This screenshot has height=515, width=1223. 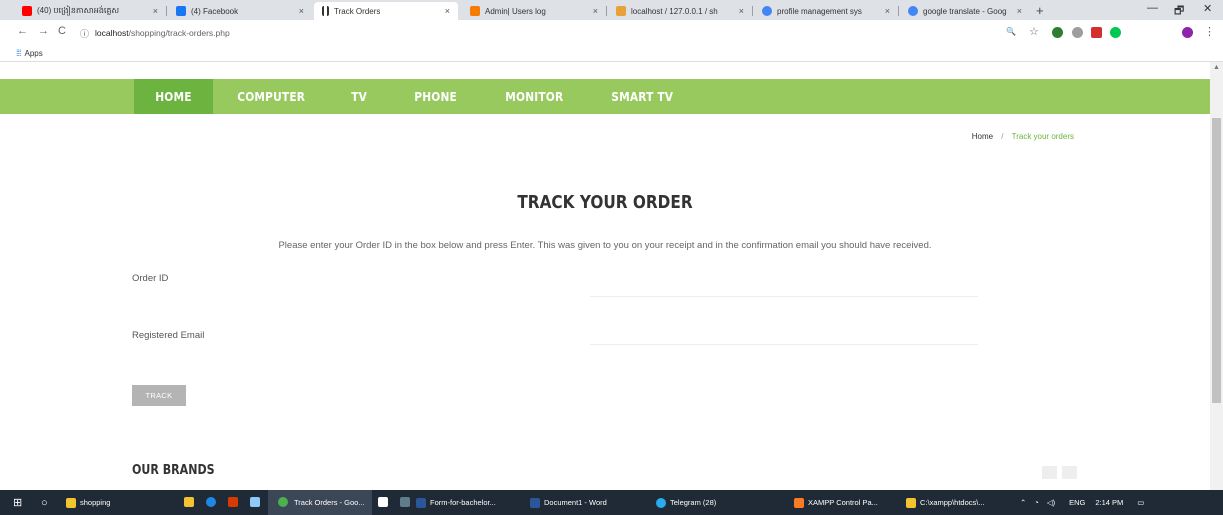 What do you see at coordinates (1152, 8) in the screenshot?
I see `minimize-button: —` at bounding box center [1152, 8].